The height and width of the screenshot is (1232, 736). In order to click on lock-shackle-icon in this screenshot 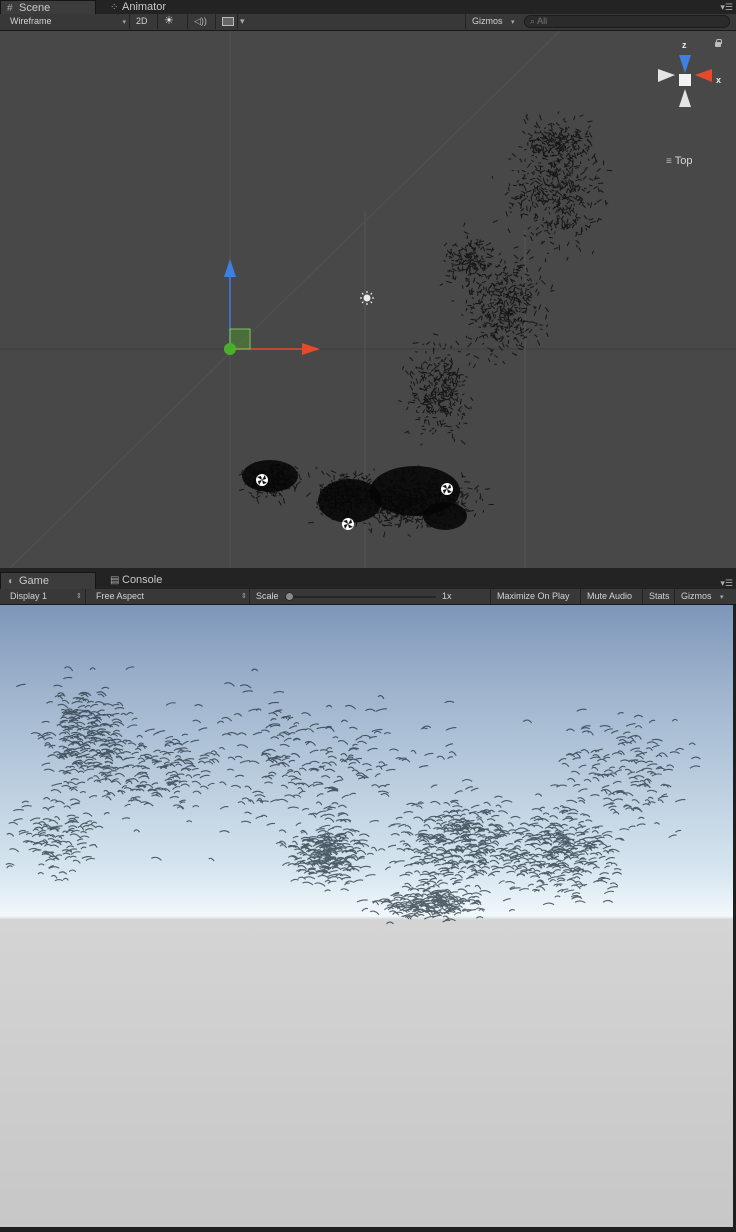, I will do `click(719, 41)`.